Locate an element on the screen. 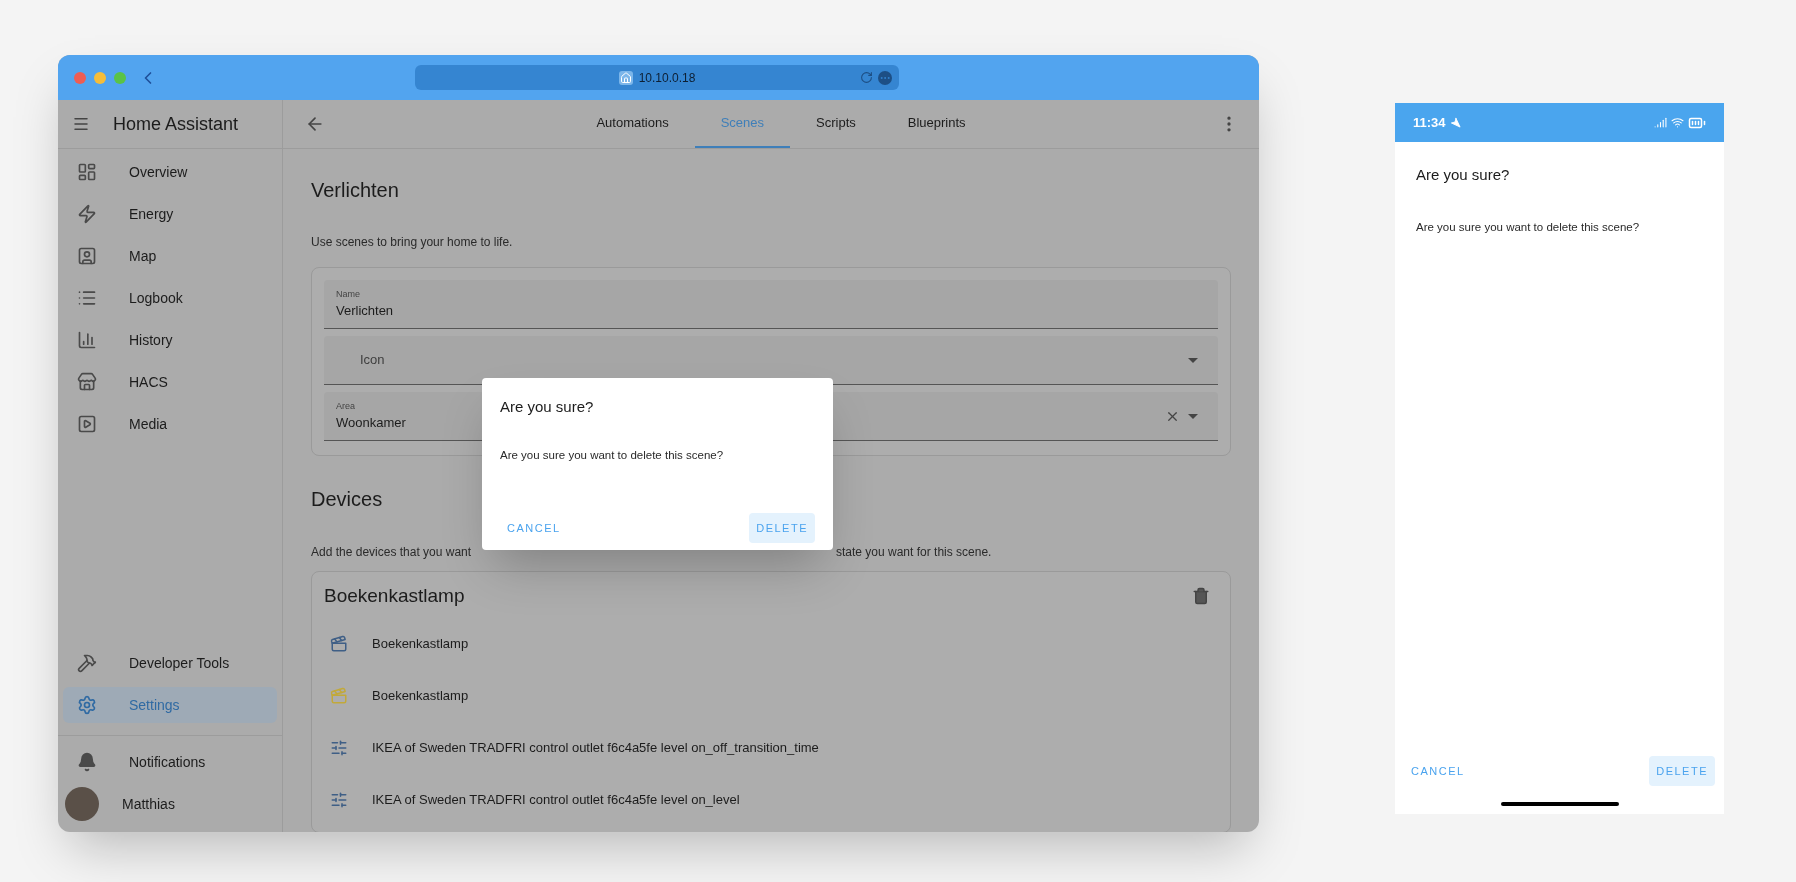 The height and width of the screenshot is (882, 1796). devices-heading: Devices is located at coordinates (347, 499).